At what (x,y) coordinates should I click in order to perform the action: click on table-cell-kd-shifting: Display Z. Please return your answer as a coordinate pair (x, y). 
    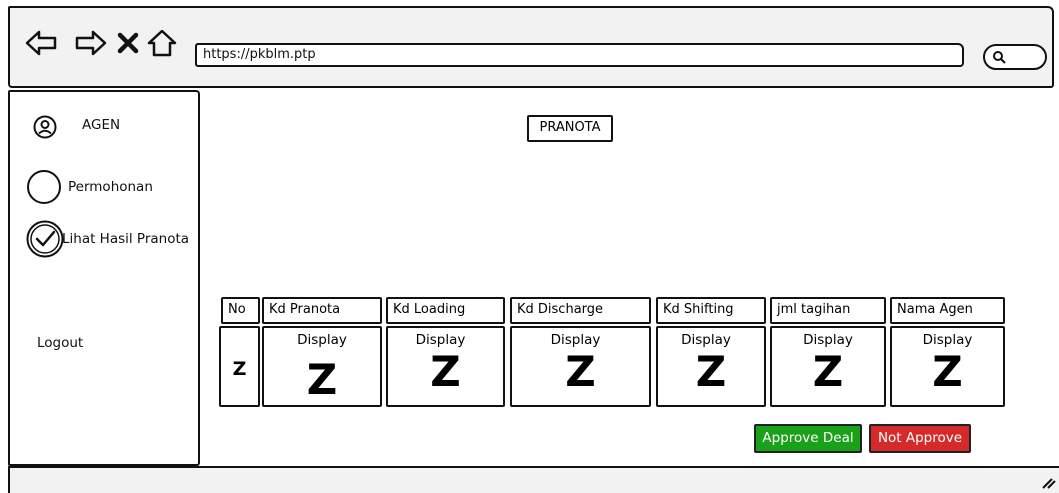
    Looking at the image, I should click on (711, 366).